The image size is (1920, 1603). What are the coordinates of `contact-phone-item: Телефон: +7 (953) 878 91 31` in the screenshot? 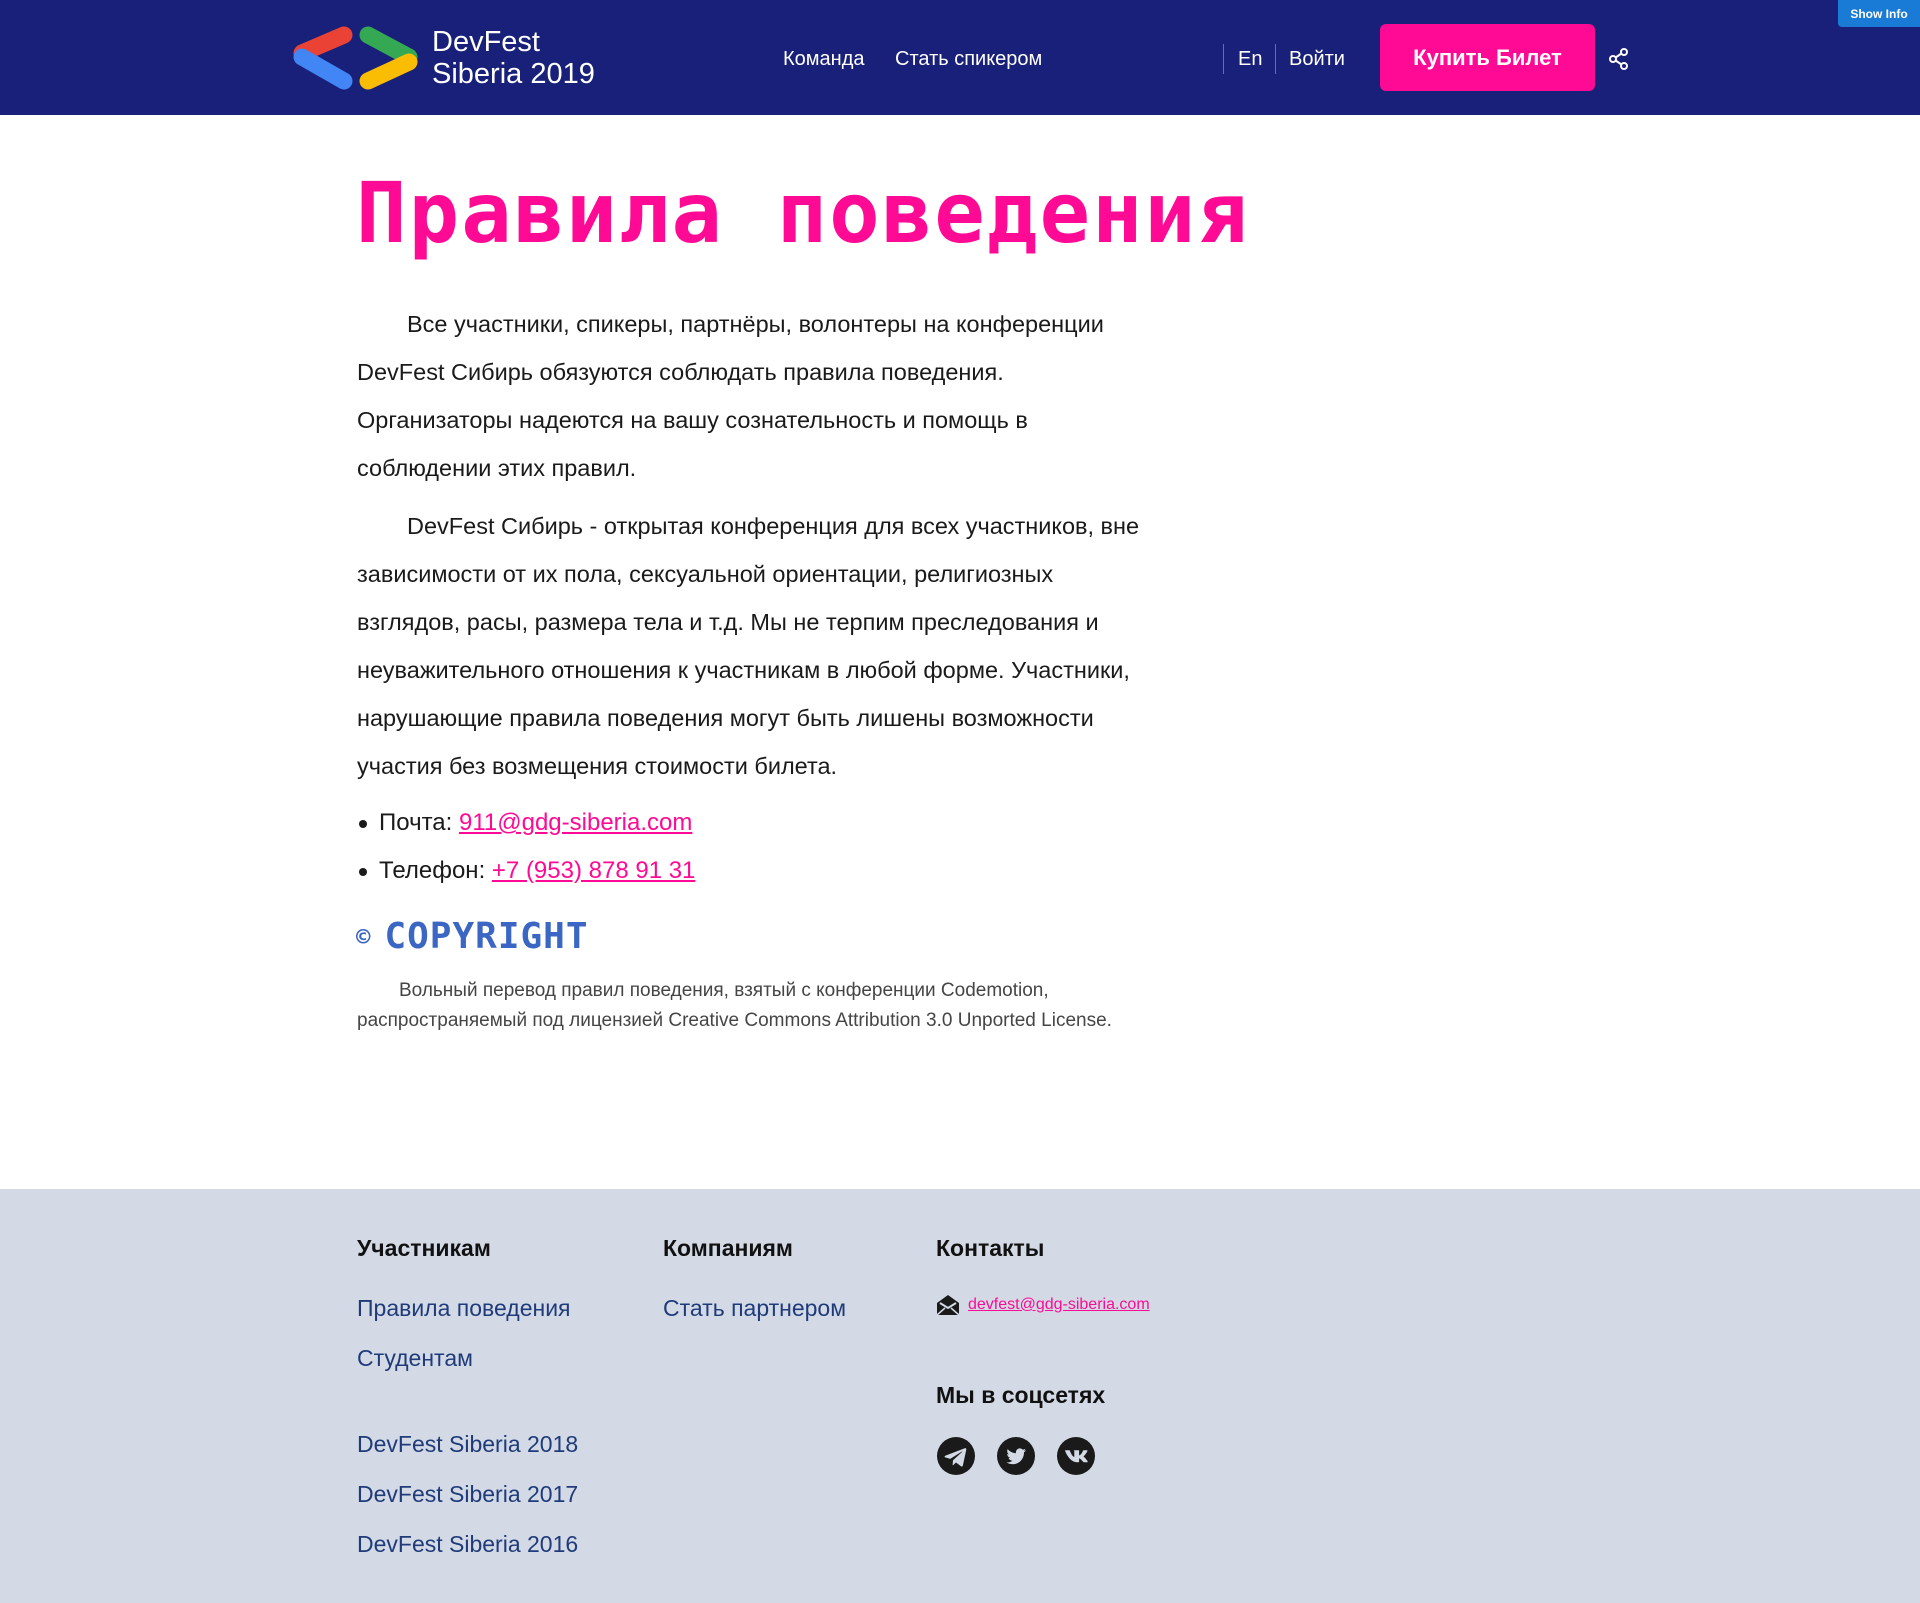 It's located at (526, 871).